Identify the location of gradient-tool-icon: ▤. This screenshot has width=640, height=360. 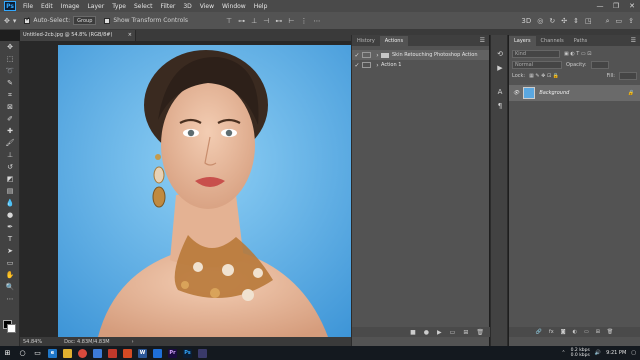
(10, 191).